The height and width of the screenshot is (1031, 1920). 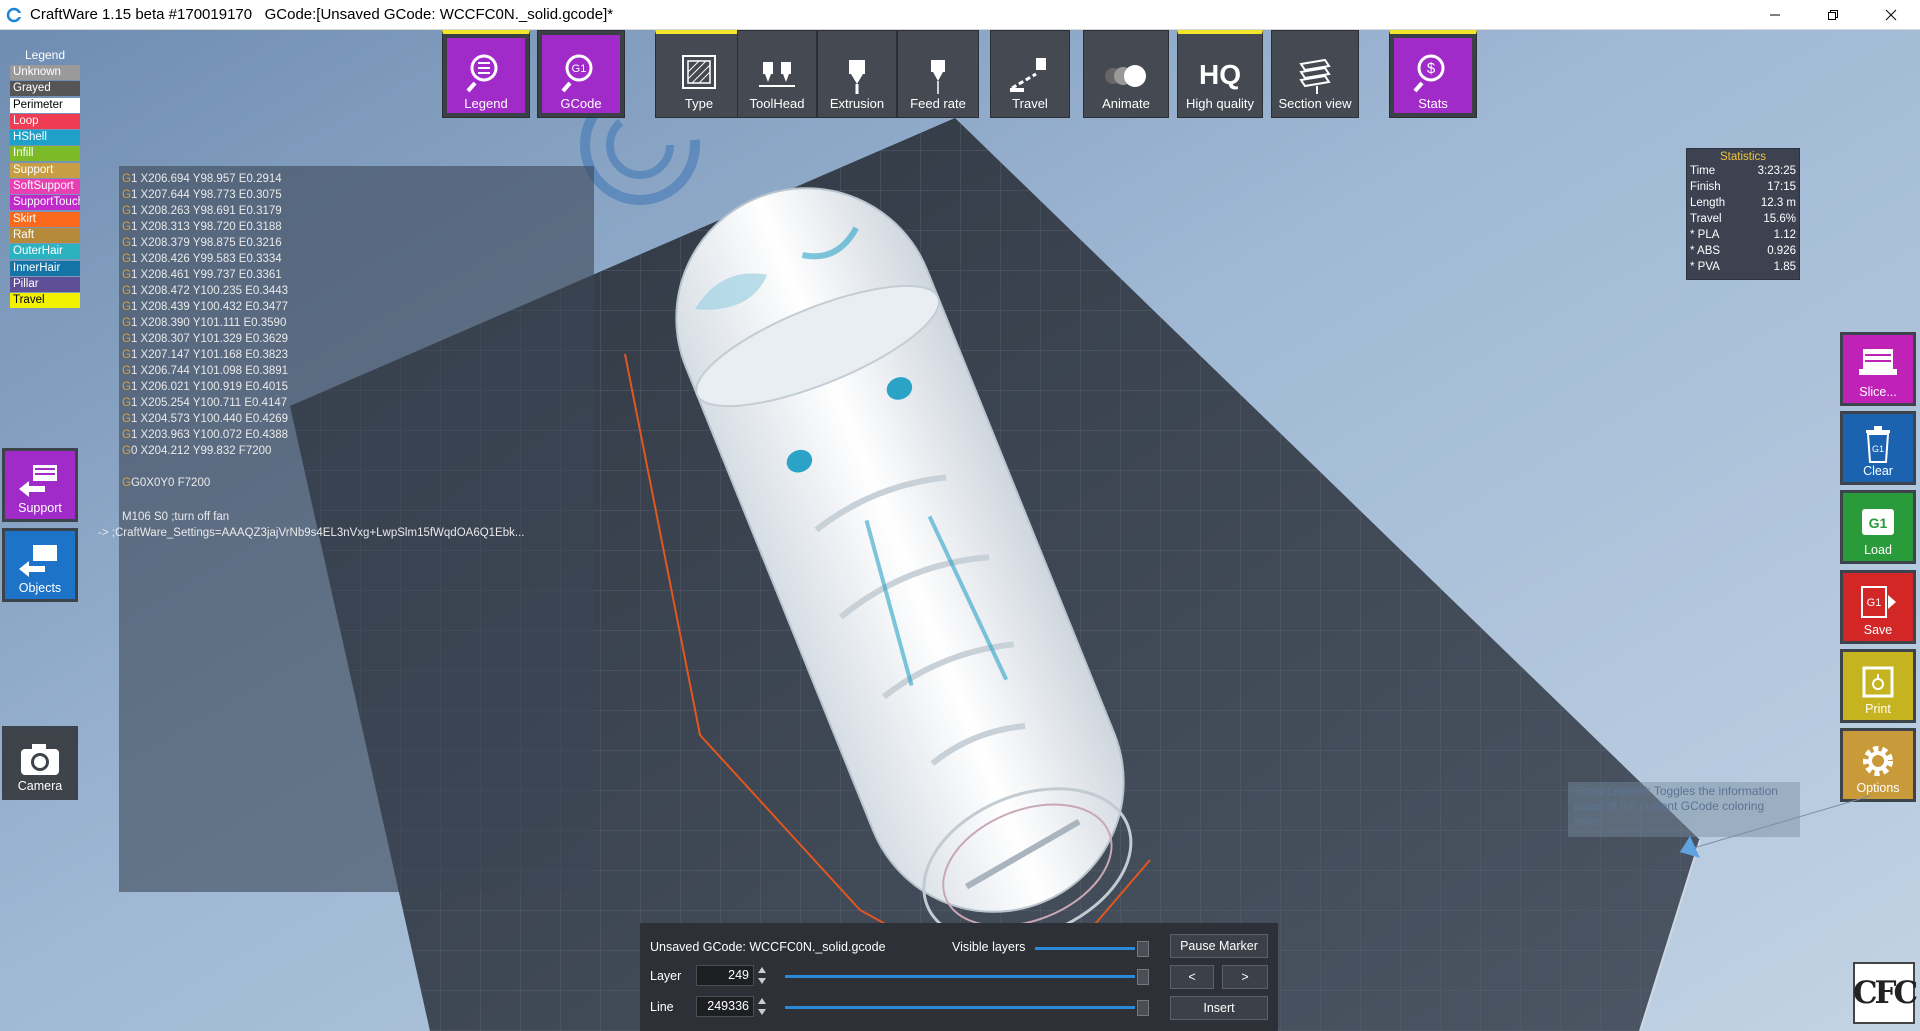 I want to click on legend-toggle-button: Legend, so click(x=486, y=74).